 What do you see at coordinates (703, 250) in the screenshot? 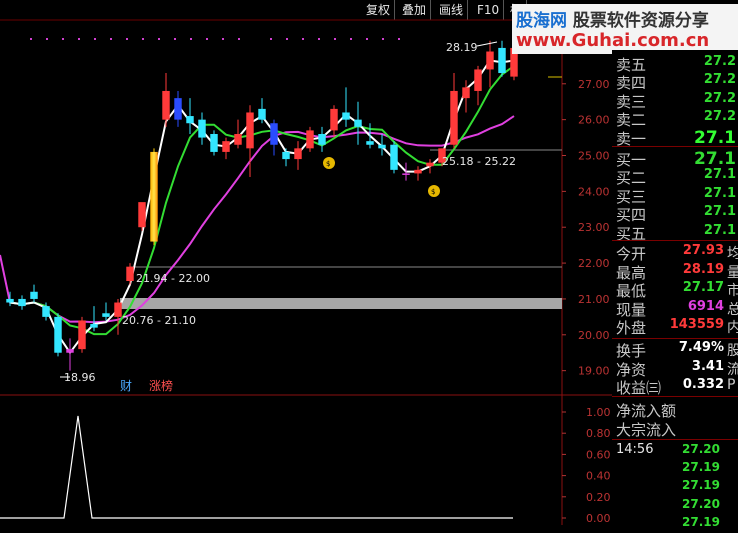
I see `stat-0-value: 27.93` at bounding box center [703, 250].